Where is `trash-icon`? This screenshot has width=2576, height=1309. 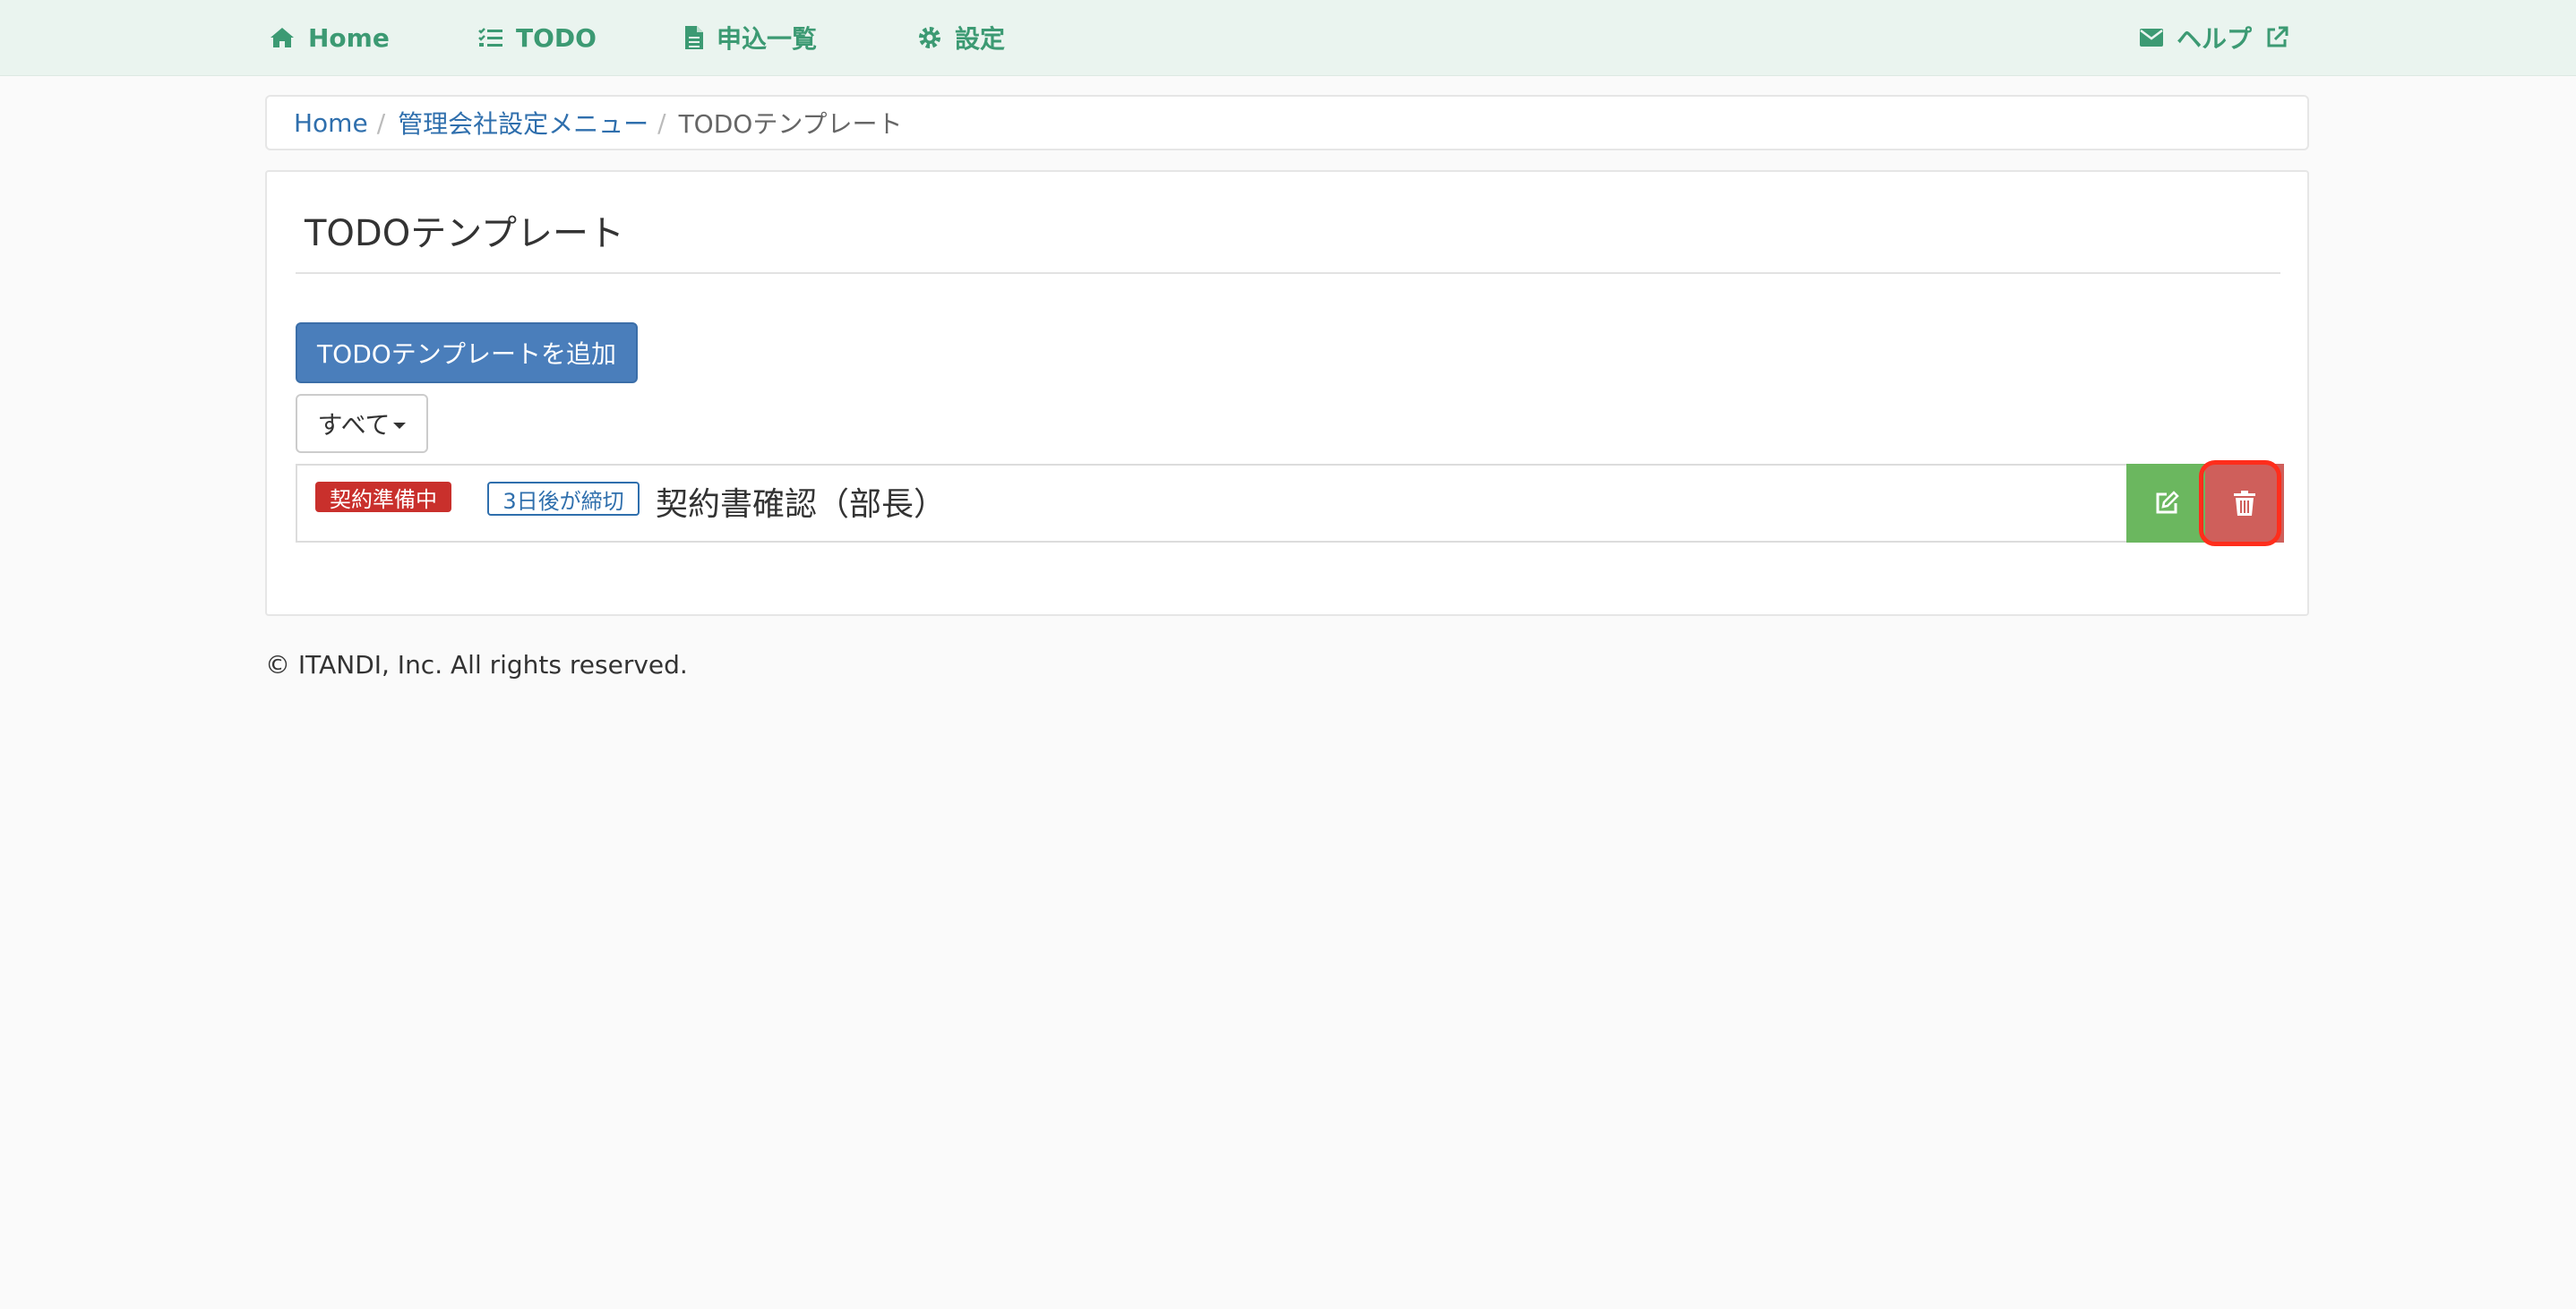
trash-icon is located at coordinates (2244, 503).